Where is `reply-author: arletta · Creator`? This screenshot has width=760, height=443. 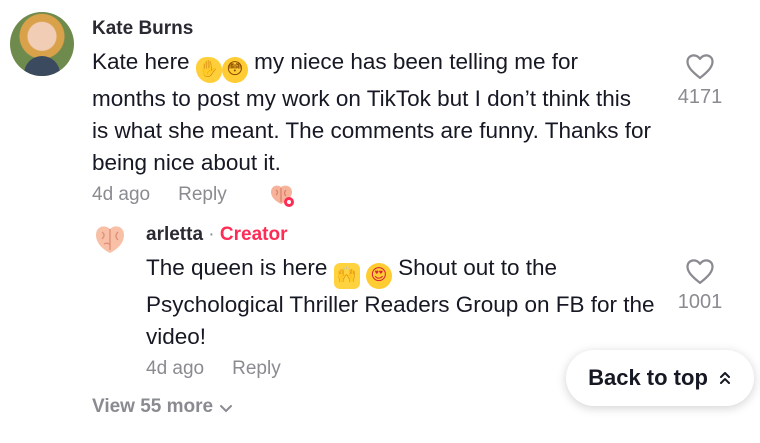 reply-author: arletta · Creator is located at coordinates (217, 235).